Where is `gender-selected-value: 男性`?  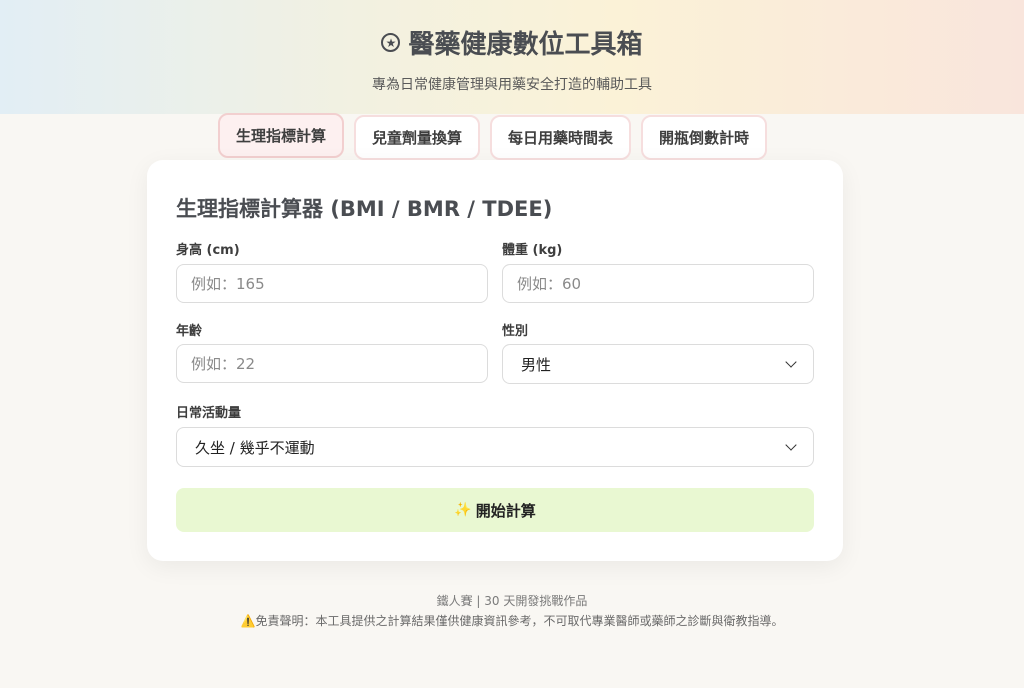
gender-selected-value: 男性 is located at coordinates (536, 364).